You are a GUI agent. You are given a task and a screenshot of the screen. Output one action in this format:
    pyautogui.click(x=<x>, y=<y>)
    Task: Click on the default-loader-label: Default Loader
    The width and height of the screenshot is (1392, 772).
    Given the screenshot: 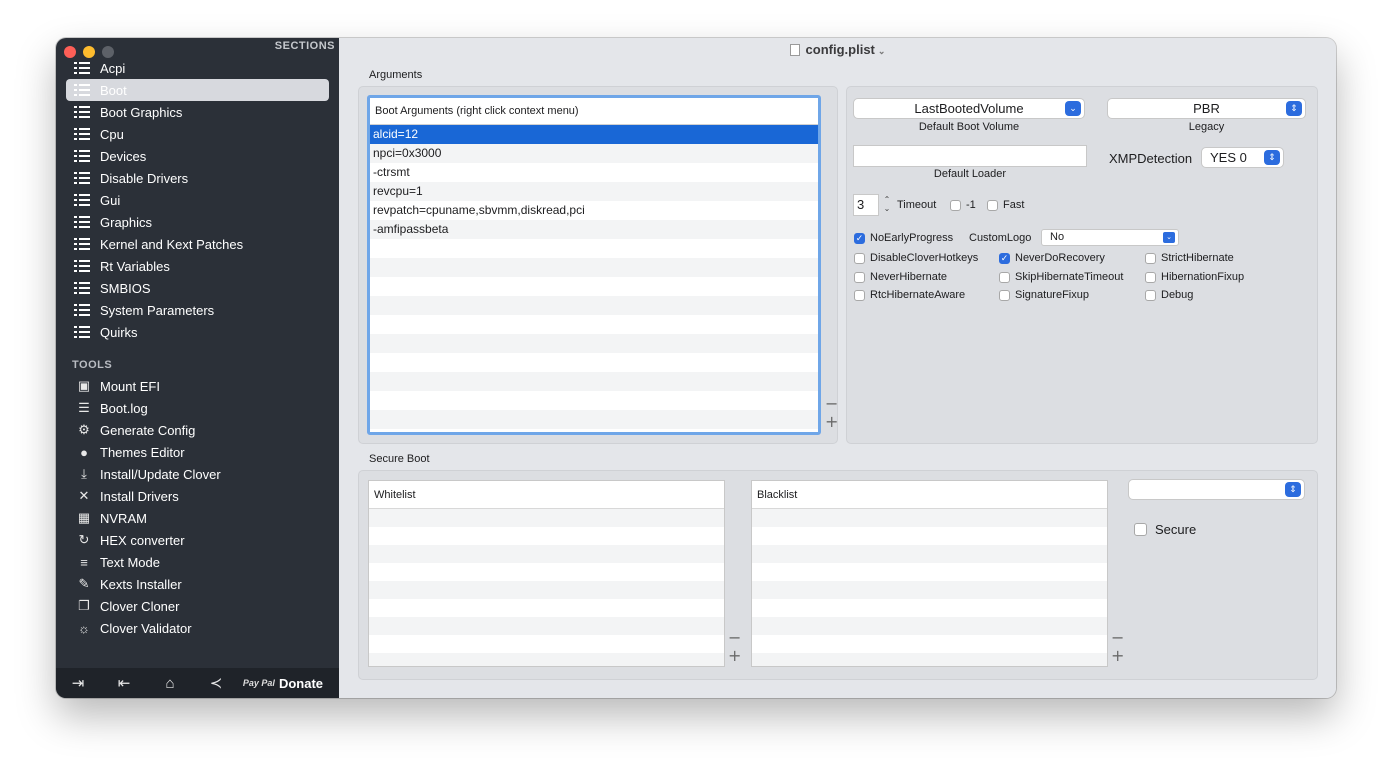 What is the action you would take?
    pyautogui.click(x=970, y=174)
    